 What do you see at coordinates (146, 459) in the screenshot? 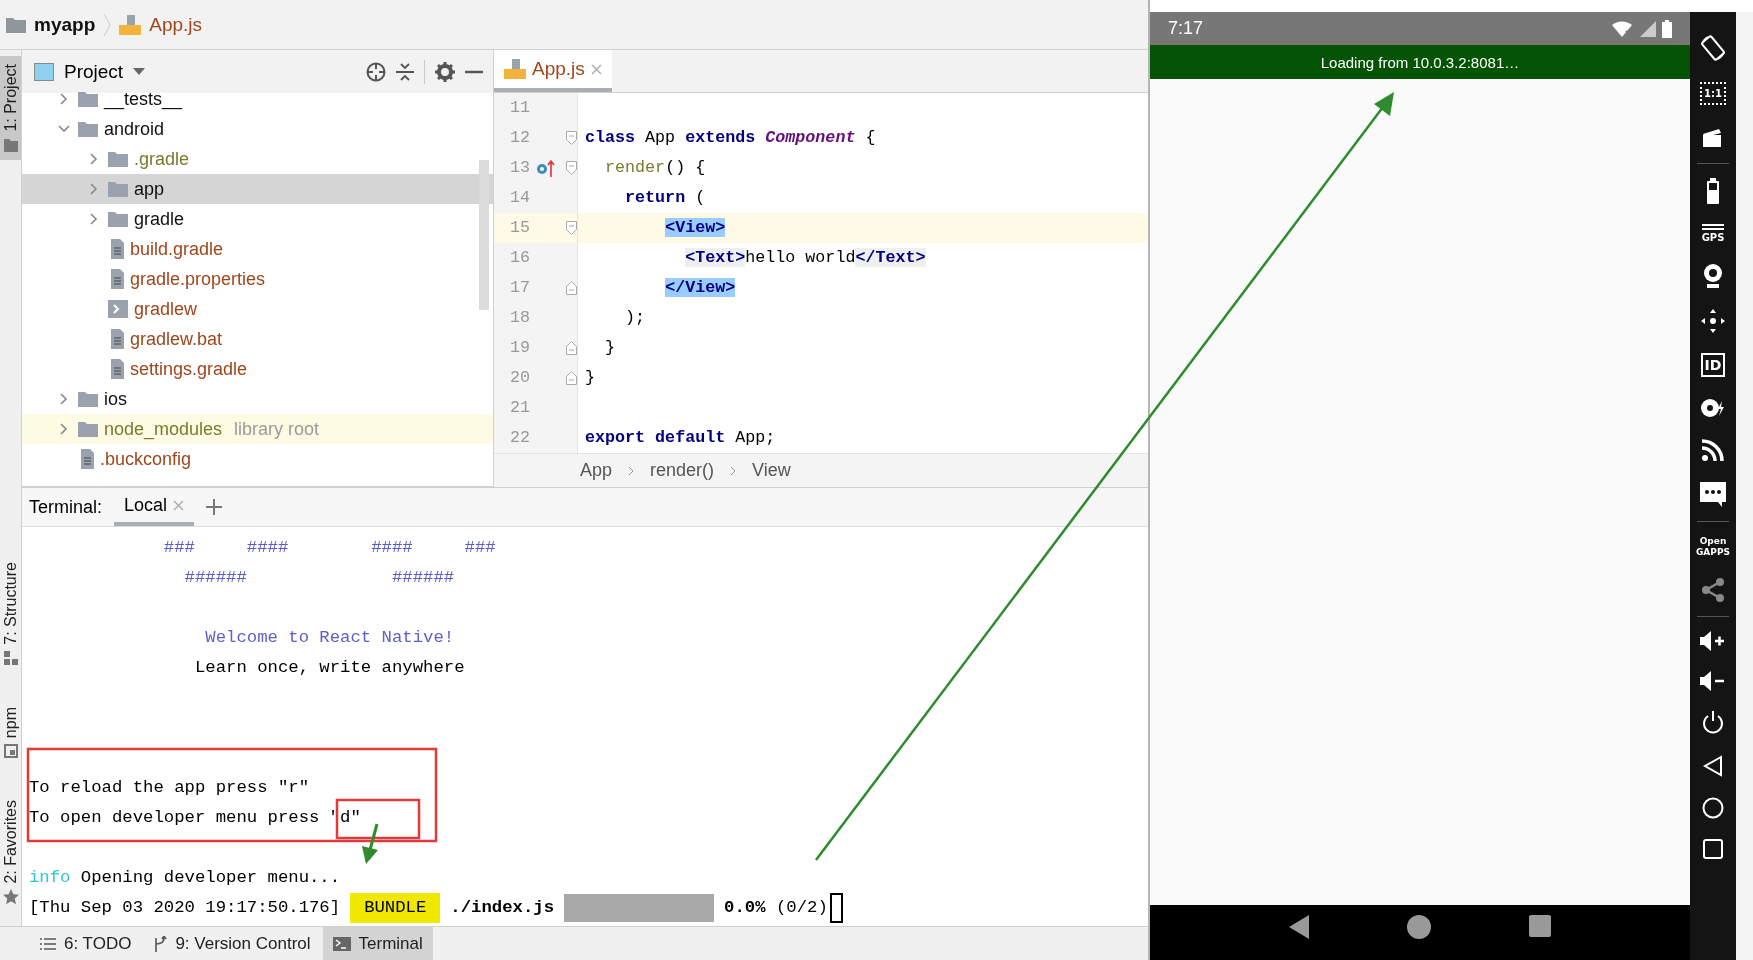
I see `tree-item: .buckconfig` at bounding box center [146, 459].